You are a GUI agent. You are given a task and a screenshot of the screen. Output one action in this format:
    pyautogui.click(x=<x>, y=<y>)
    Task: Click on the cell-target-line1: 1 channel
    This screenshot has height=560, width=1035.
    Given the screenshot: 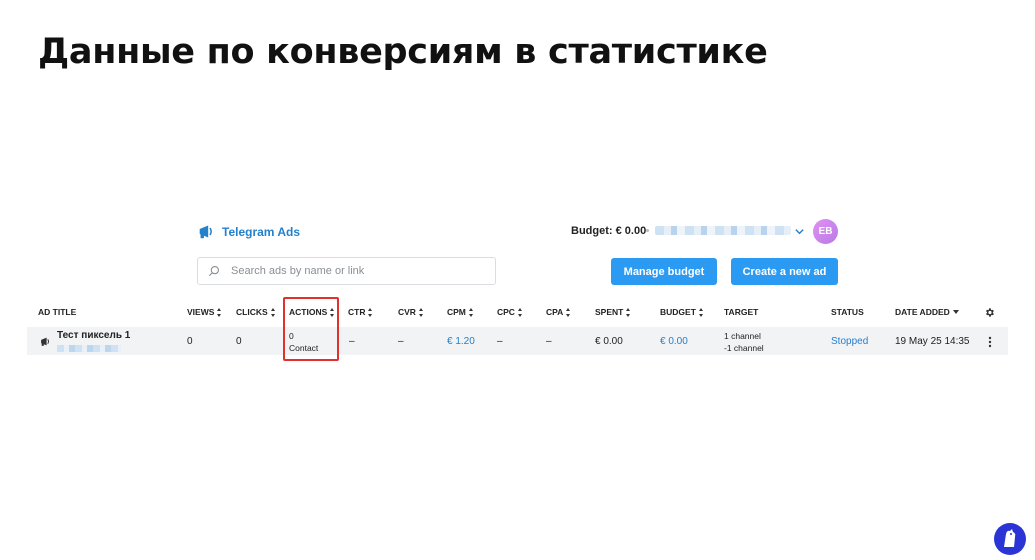 What is the action you would take?
    pyautogui.click(x=742, y=336)
    